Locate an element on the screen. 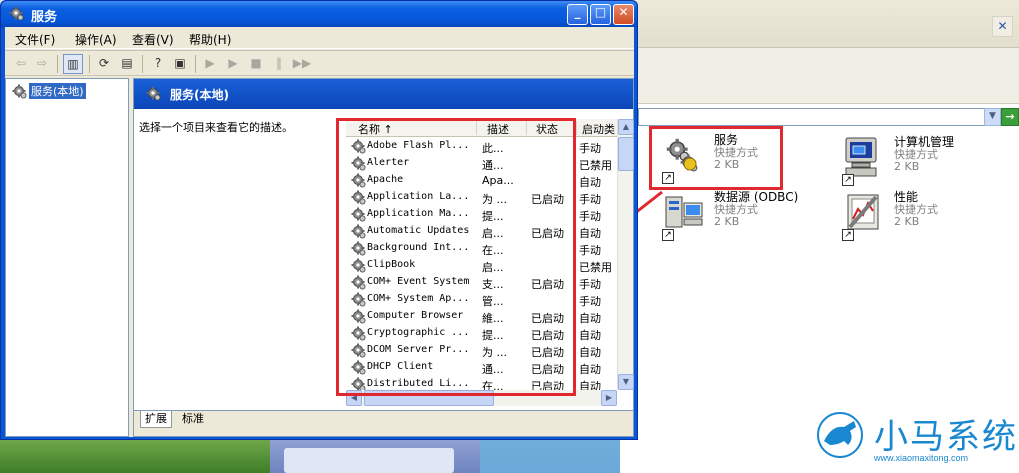 This screenshot has height=473, width=1019. menu-file: 文件(F) is located at coordinates (35, 39).